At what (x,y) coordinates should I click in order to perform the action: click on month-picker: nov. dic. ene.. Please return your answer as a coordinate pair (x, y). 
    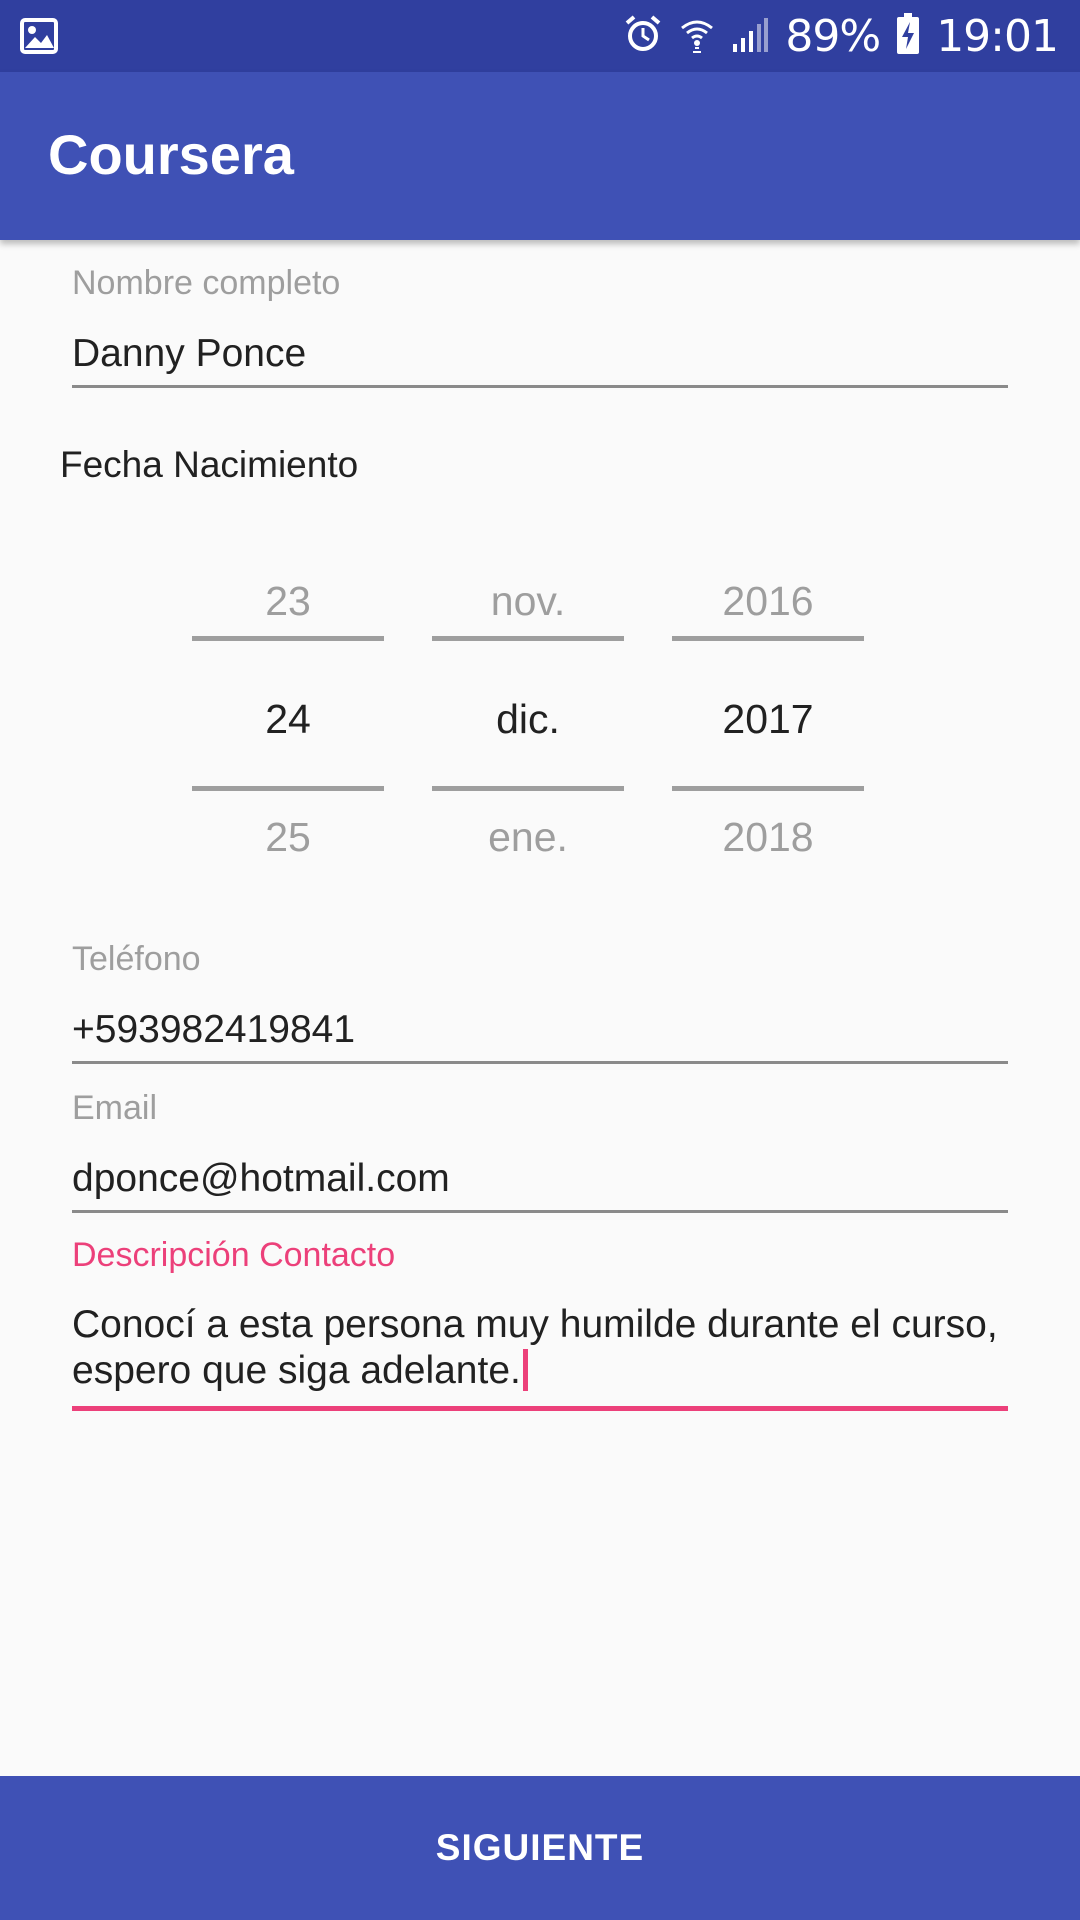
    Looking at the image, I should click on (528, 710).